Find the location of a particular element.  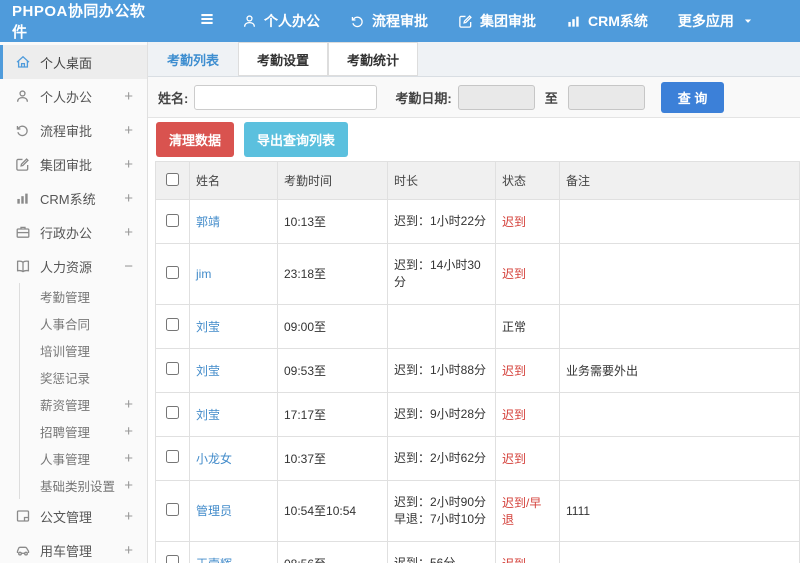

table-header-row: 姓名 考勤时间 时长 状态 备注 is located at coordinates (477, 180).